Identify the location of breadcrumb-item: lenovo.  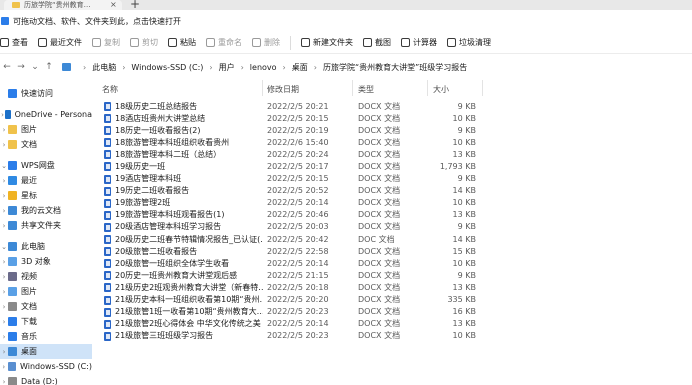
(263, 67).